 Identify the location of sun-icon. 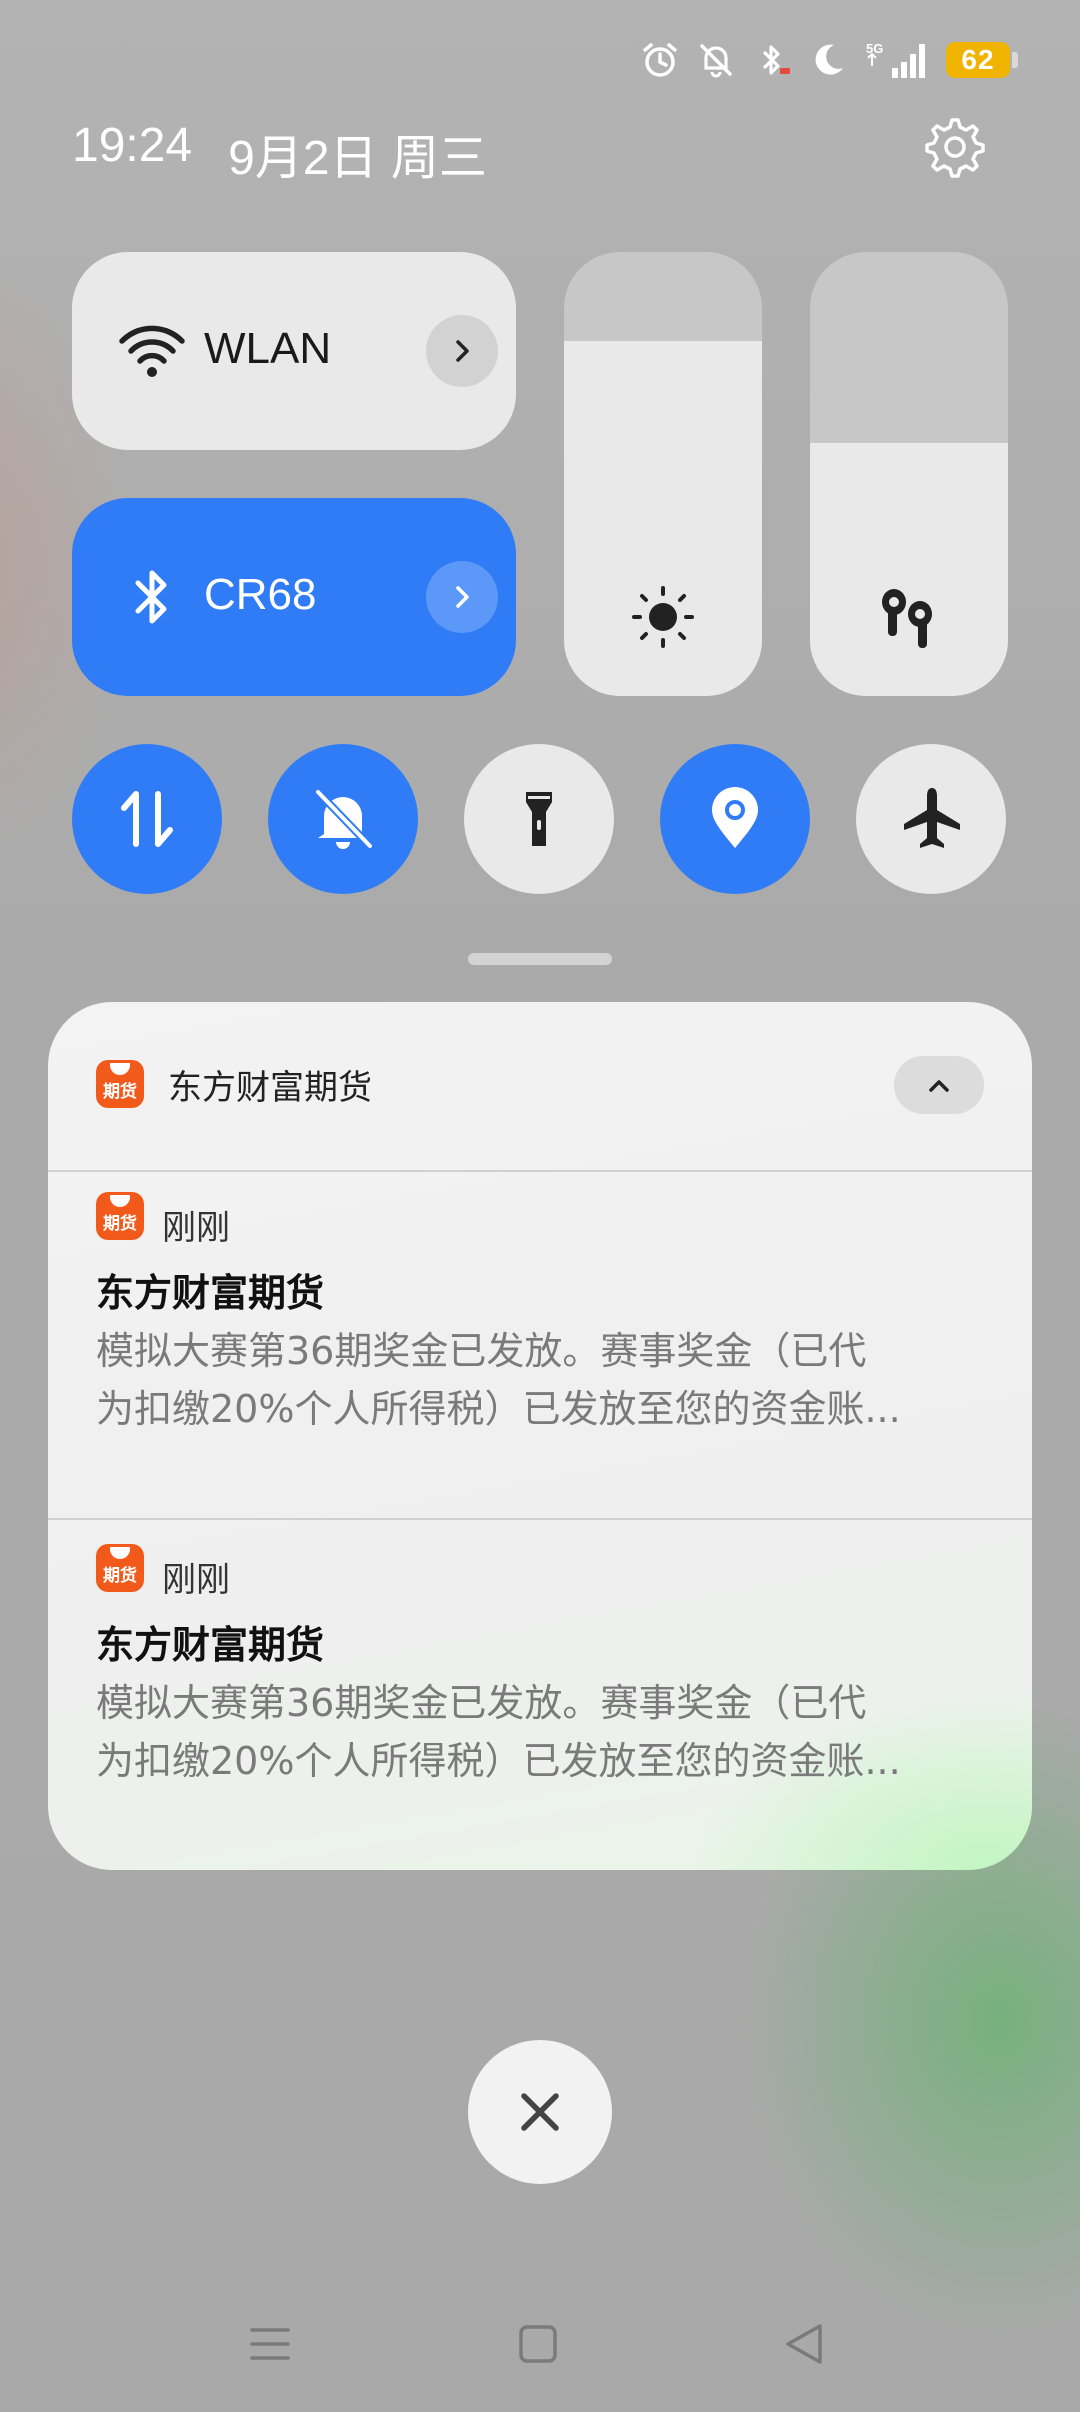
(663, 617).